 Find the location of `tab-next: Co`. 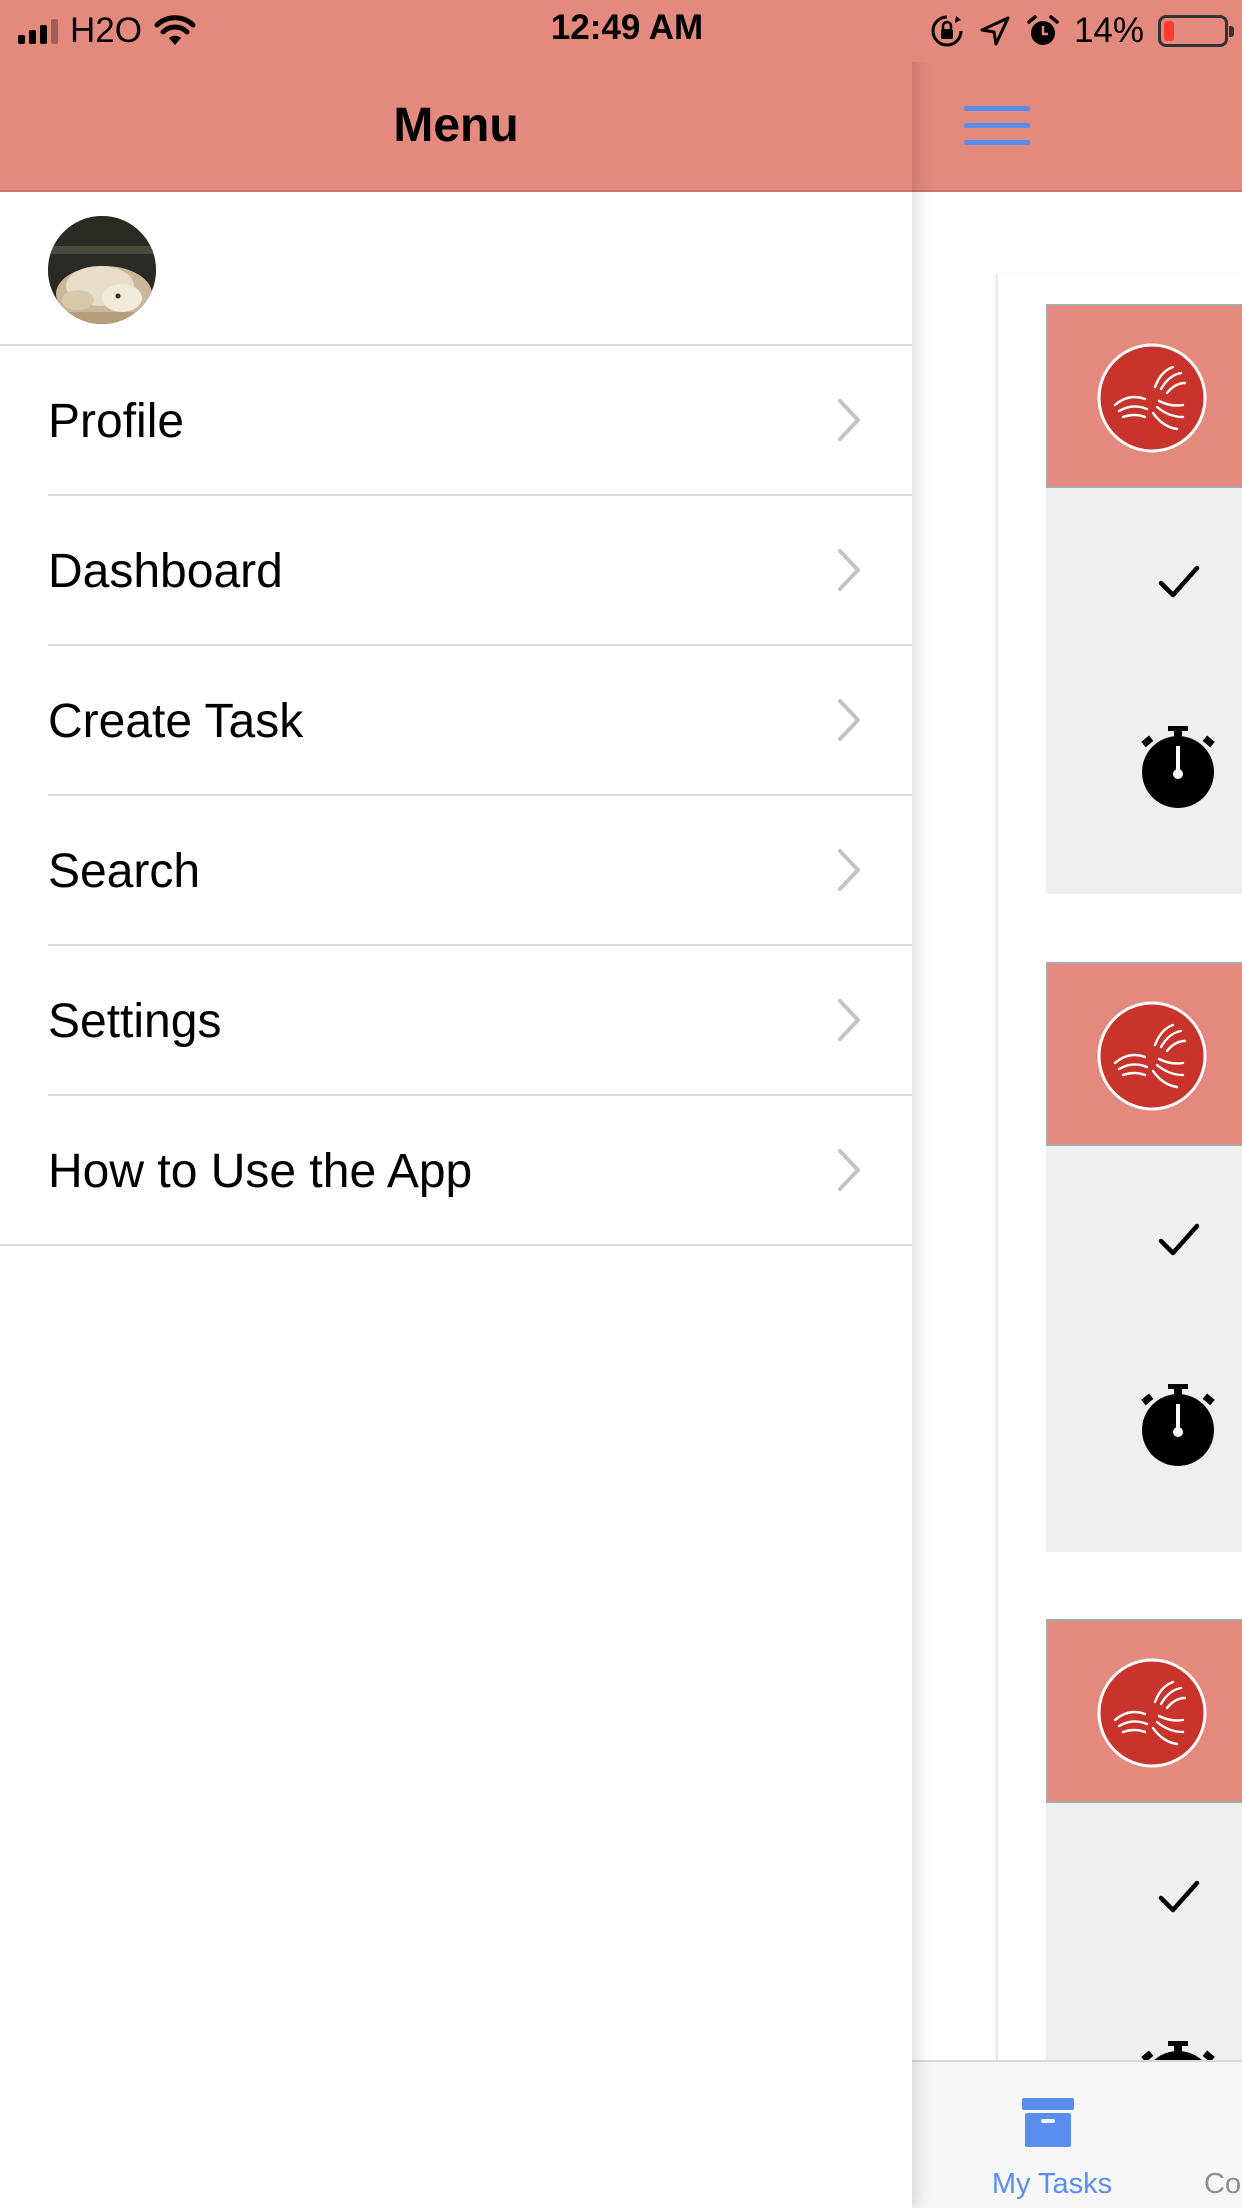

tab-next: Co is located at coordinates (1223, 2135).